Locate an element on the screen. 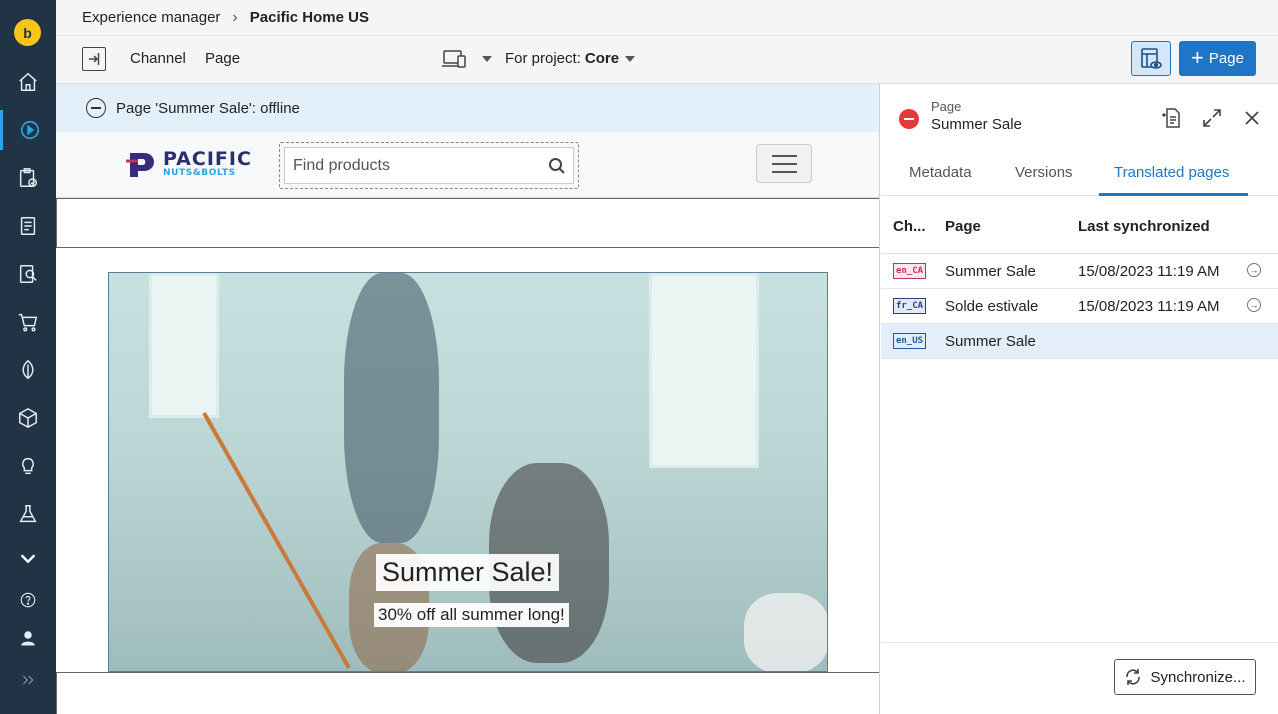  hero-subtitle: 30% off all summer long! is located at coordinates (471, 615).